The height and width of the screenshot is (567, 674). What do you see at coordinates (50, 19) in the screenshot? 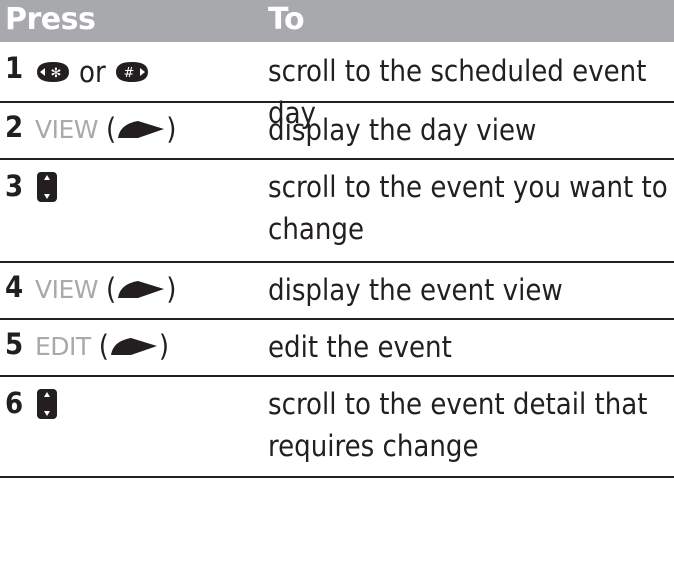
I see `header-press: Press` at bounding box center [50, 19].